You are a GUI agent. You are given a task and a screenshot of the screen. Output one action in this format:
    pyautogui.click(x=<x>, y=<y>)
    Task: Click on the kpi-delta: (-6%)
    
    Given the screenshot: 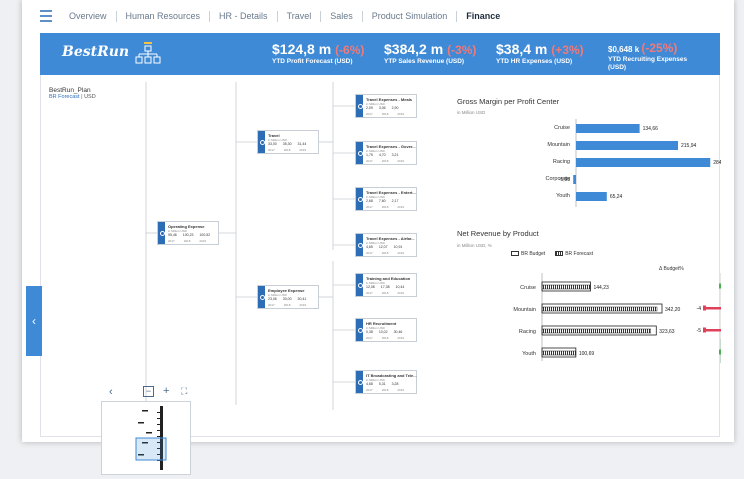 What is the action you would take?
    pyautogui.click(x=350, y=50)
    